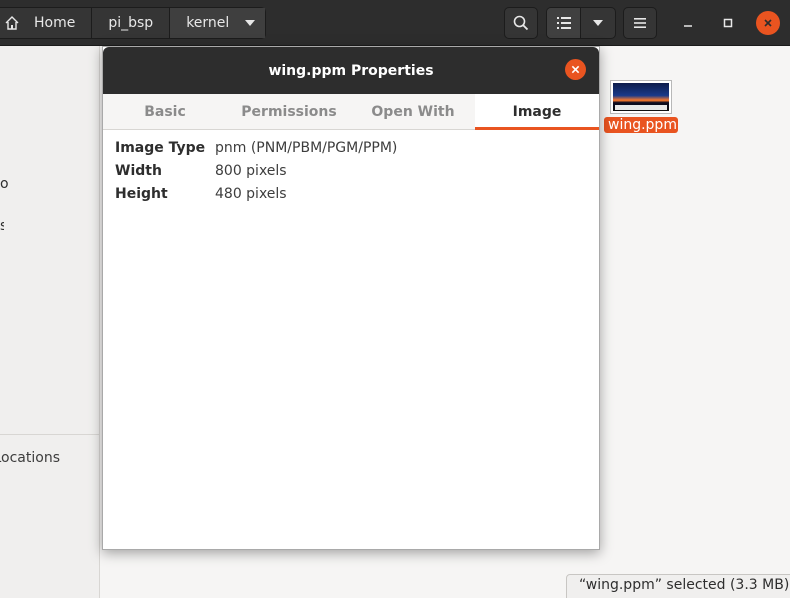 Image resolution: width=790 pixels, height=598 pixels. I want to click on tab-basic: Basic, so click(165, 111).